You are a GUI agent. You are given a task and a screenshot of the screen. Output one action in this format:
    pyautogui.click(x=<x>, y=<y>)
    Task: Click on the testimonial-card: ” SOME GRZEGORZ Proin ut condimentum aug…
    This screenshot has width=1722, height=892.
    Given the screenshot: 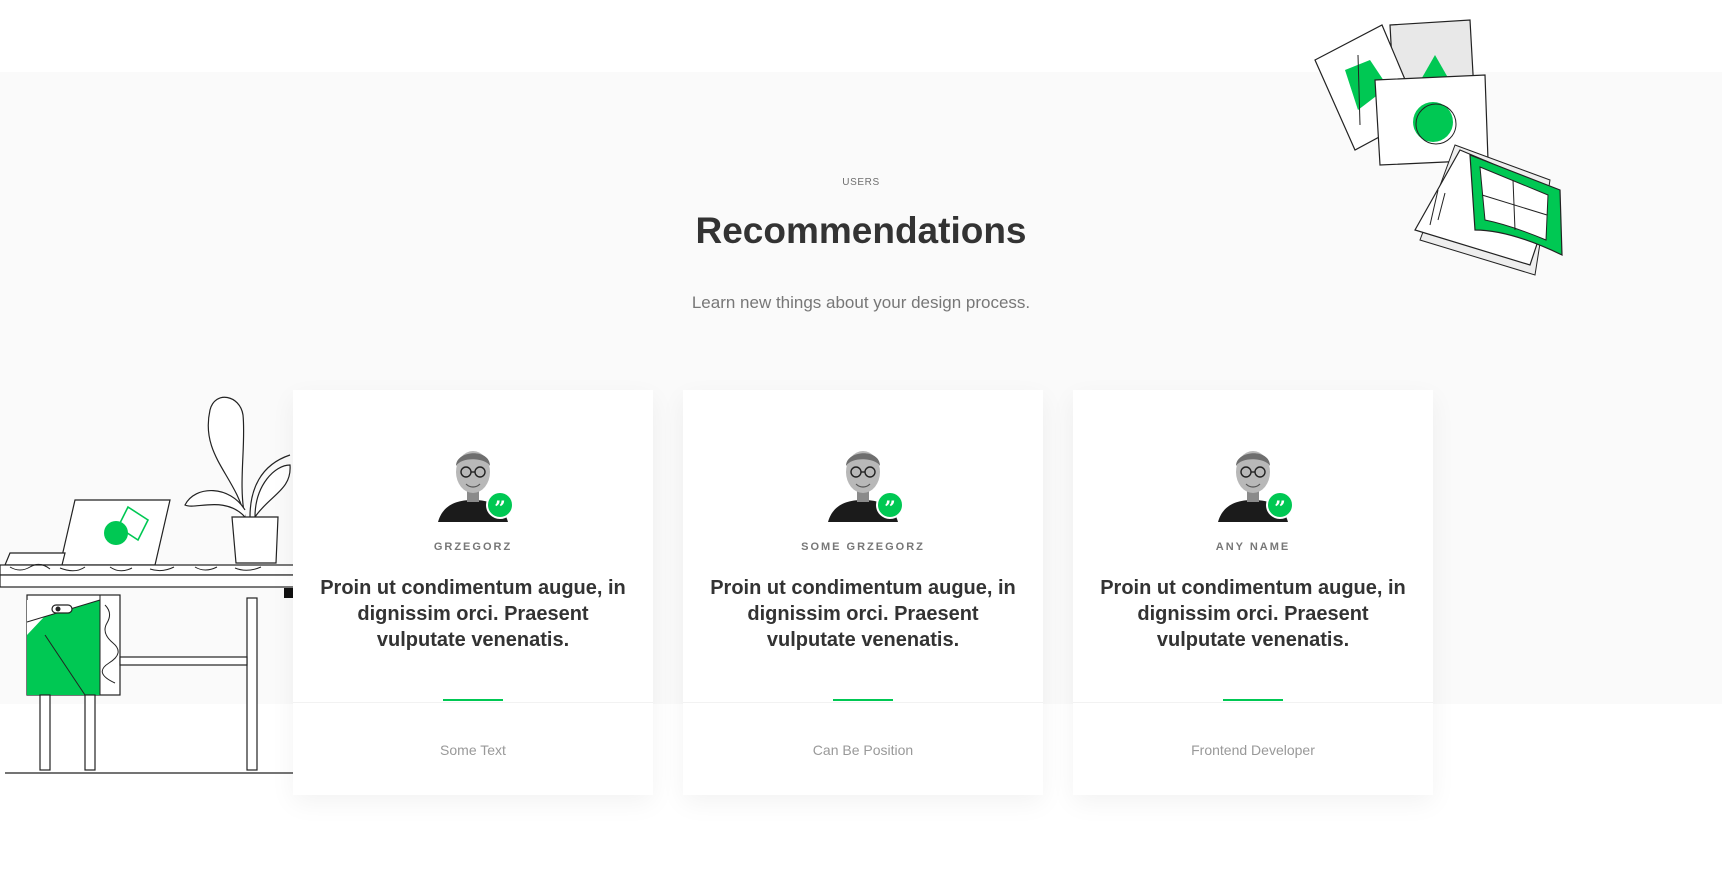 What is the action you would take?
    pyautogui.click(x=863, y=592)
    